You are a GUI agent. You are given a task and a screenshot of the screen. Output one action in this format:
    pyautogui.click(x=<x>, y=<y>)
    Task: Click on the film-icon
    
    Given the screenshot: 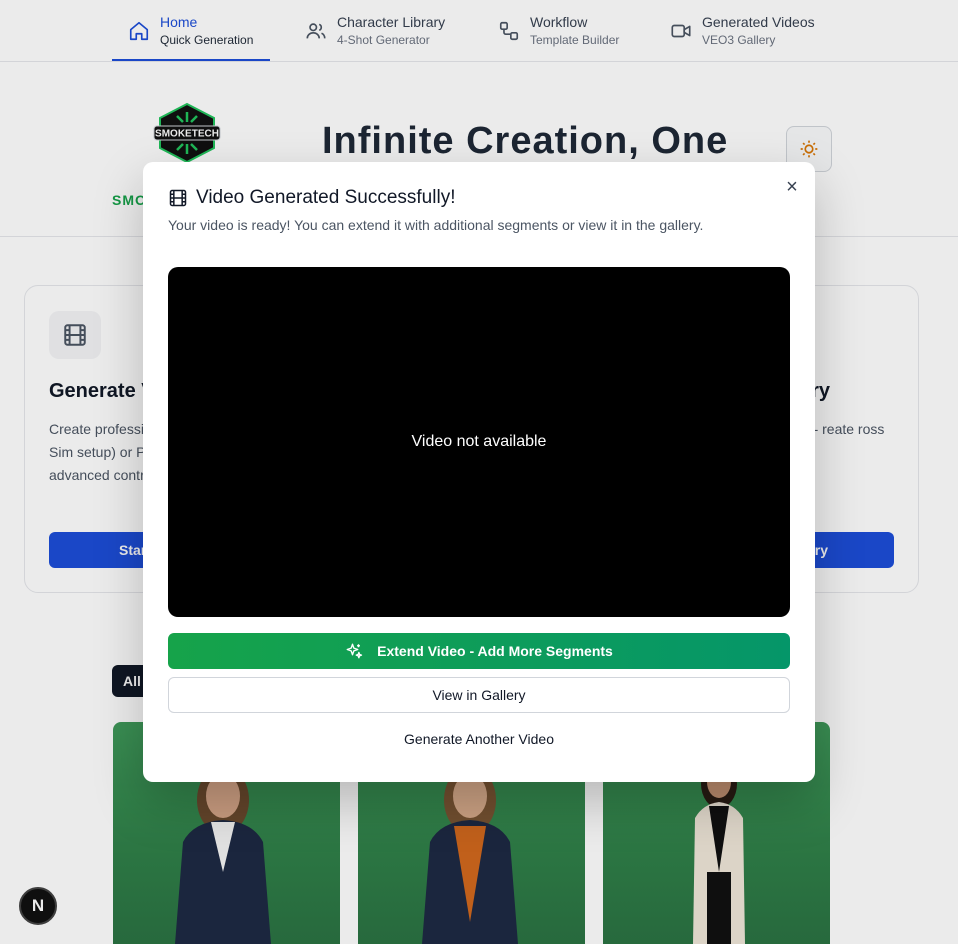 What is the action you would take?
    pyautogui.click(x=178, y=198)
    